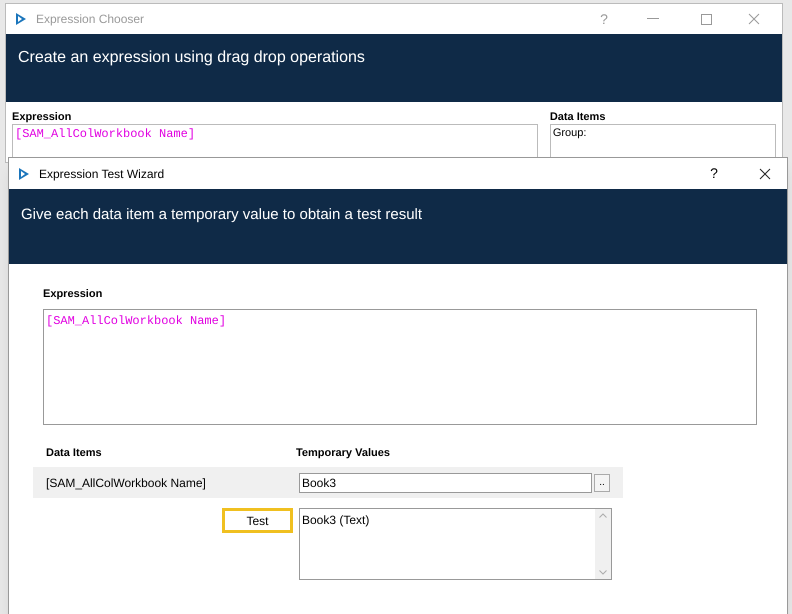  Describe the element at coordinates (603, 544) in the screenshot. I see `scrollbar` at that location.